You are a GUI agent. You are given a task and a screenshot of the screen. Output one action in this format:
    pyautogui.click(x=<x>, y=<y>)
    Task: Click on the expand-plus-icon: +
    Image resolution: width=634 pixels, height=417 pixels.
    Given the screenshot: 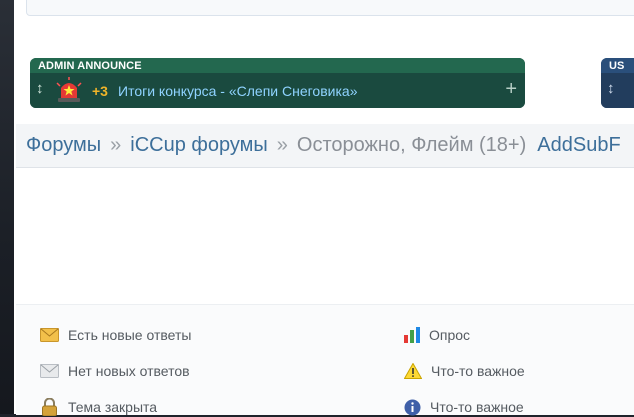 What is the action you would take?
    pyautogui.click(x=511, y=89)
    